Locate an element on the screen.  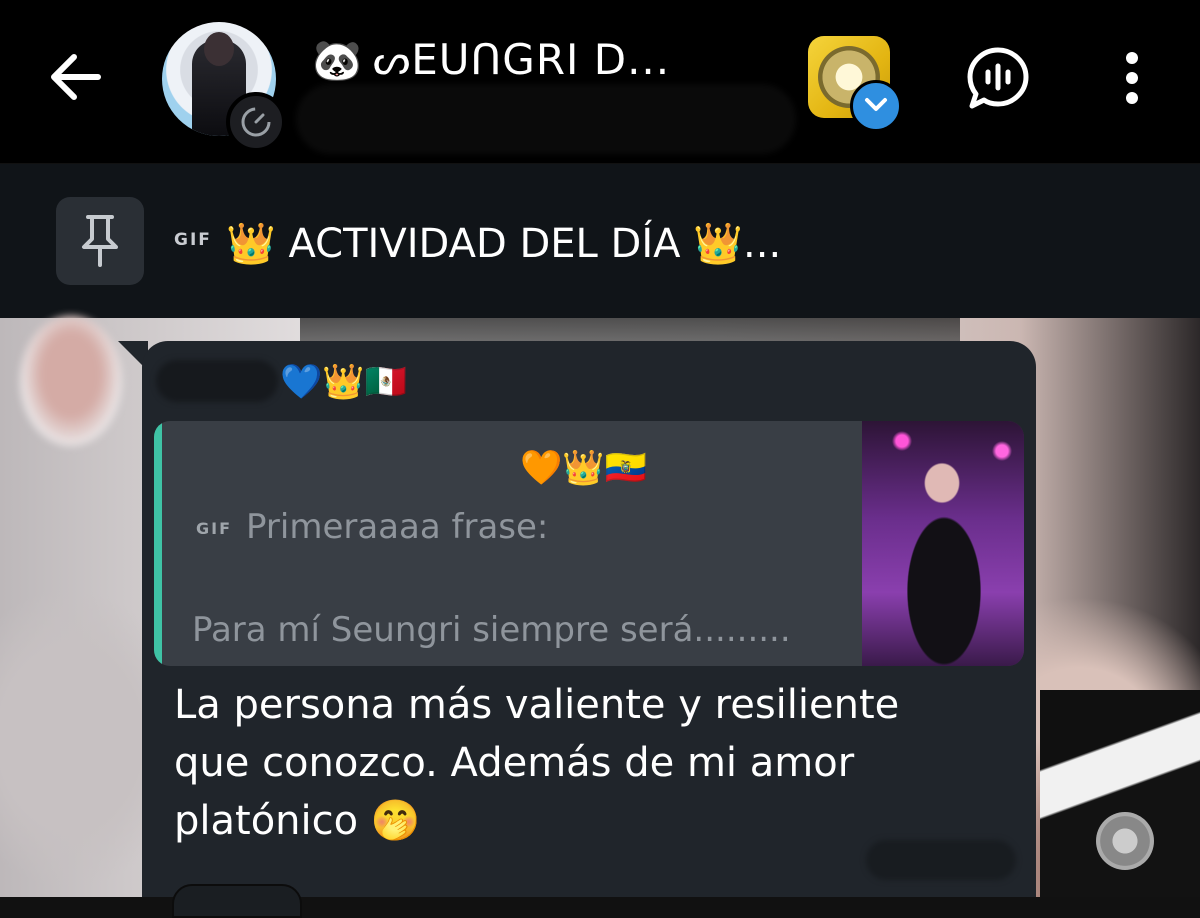
community-dropdown-button is located at coordinates (876, 106).